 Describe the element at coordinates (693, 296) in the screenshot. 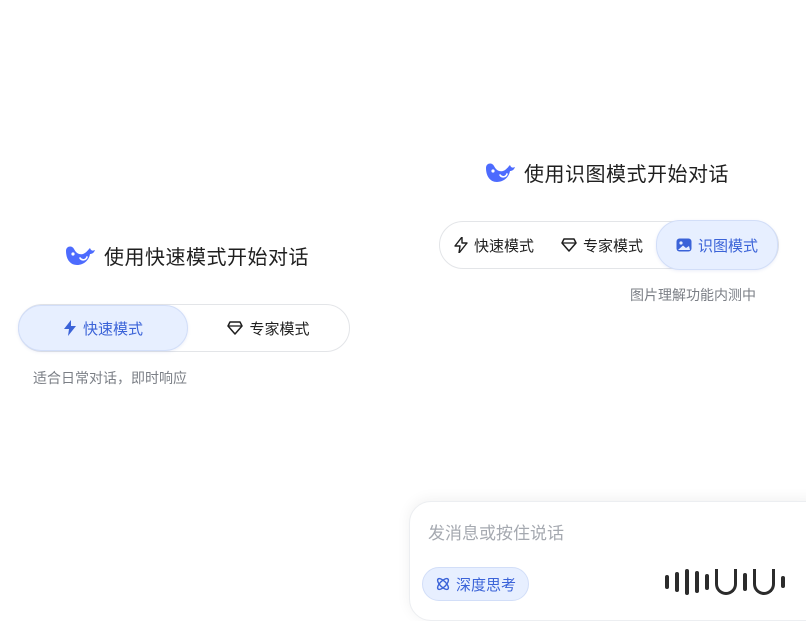

I see `right-mode-caption: 图片理解功能内测中` at that location.